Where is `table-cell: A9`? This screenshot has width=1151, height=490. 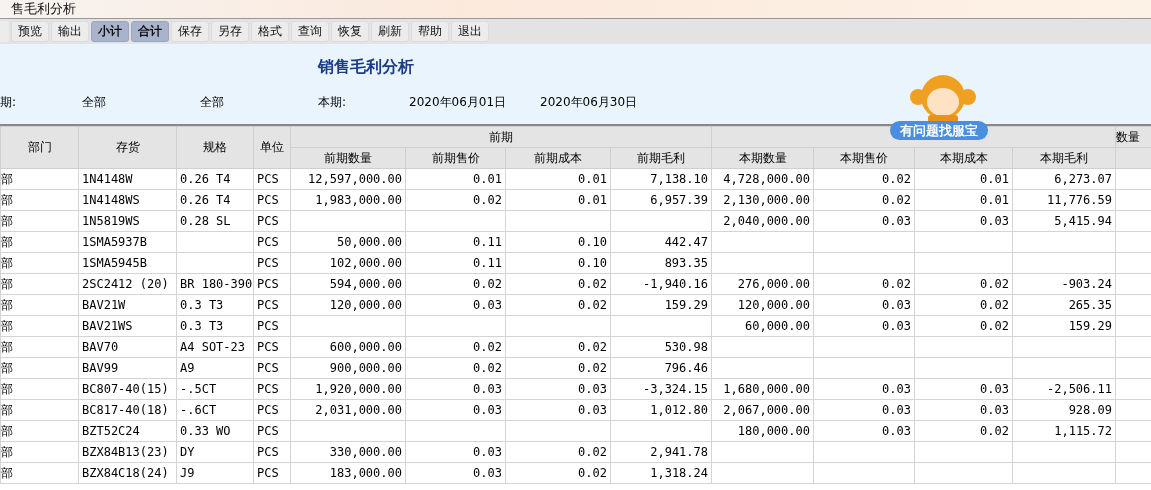 table-cell: A9 is located at coordinates (187, 368).